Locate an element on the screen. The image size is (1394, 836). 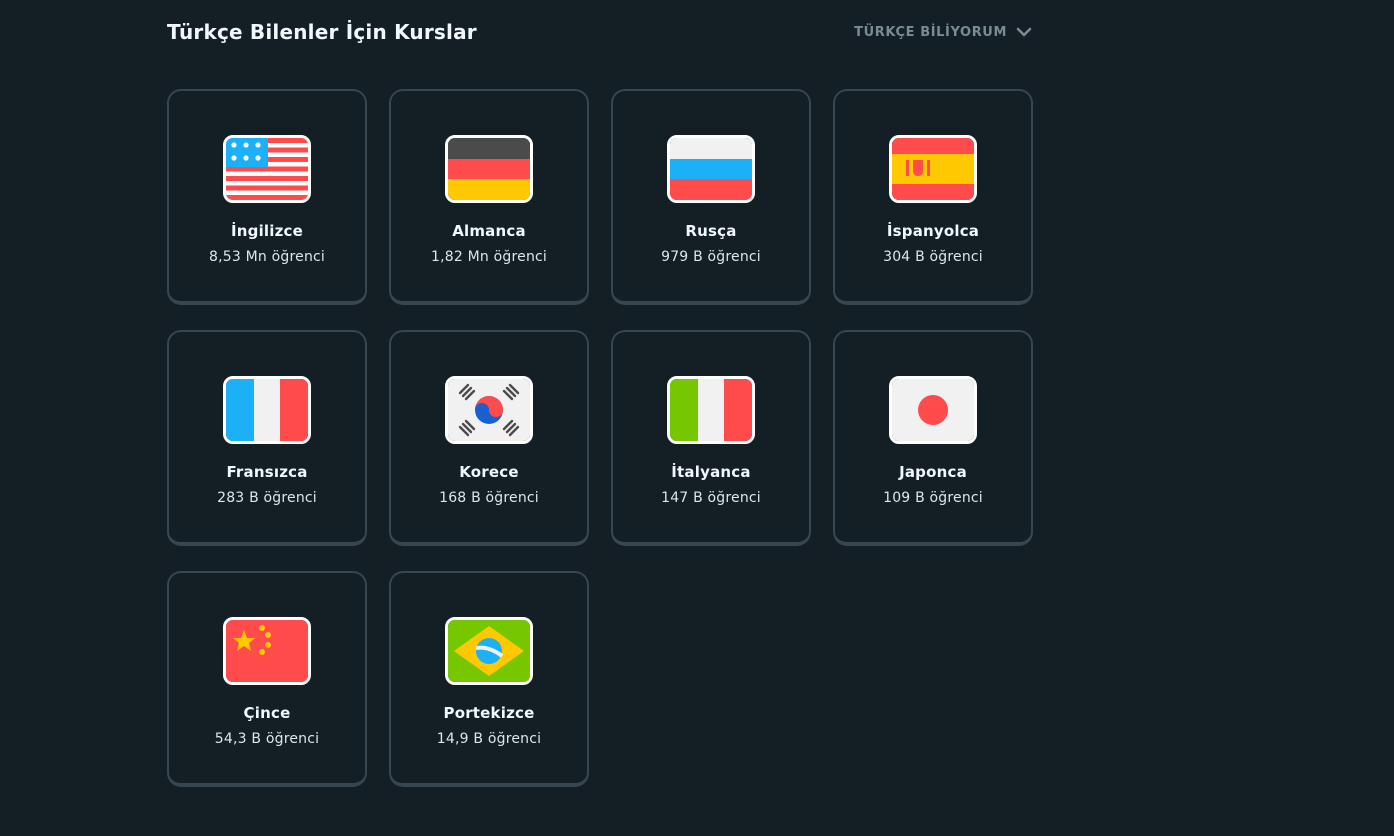
learner-count: 1,82 Mn öğrenci is located at coordinates (489, 257).